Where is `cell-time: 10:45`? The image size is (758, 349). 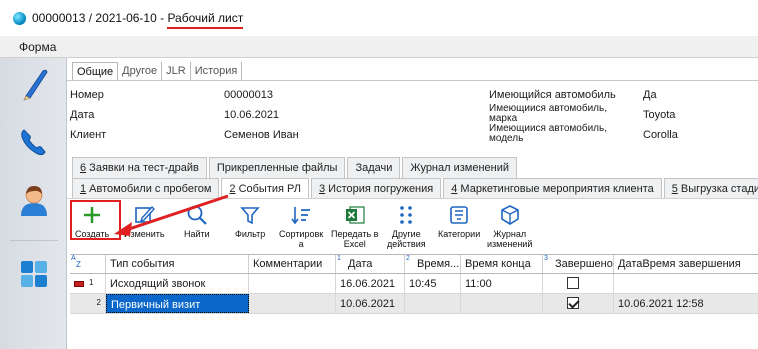 cell-time: 10:45 is located at coordinates (433, 283).